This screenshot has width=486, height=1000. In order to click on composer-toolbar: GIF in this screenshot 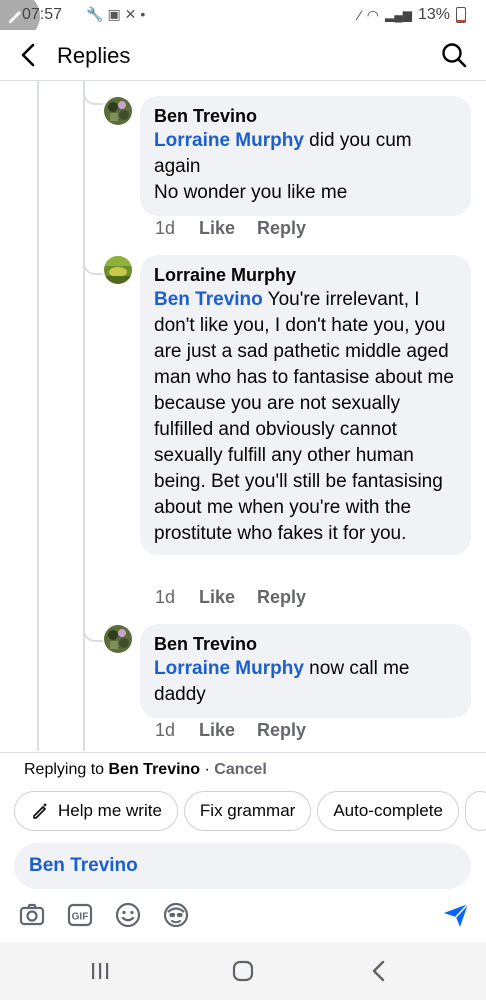, I will do `click(248, 916)`.